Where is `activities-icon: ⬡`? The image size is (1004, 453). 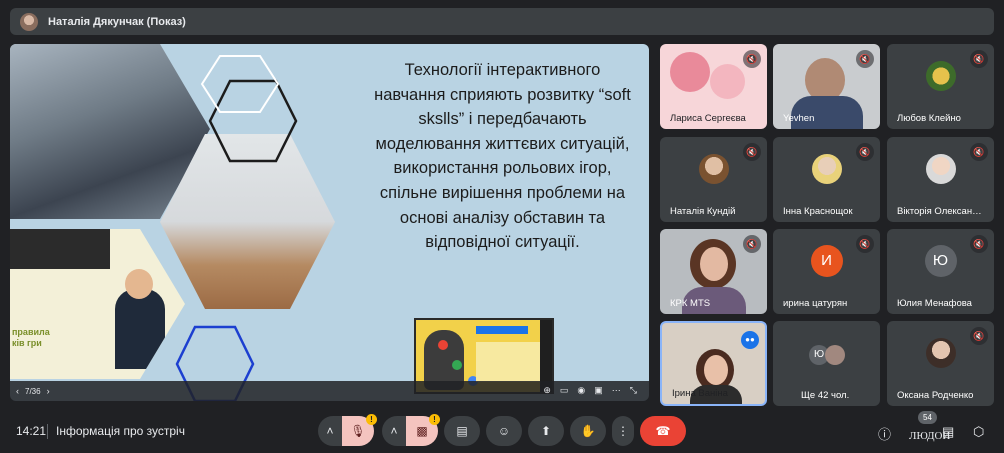 activities-icon: ⬡ is located at coordinates (978, 432).